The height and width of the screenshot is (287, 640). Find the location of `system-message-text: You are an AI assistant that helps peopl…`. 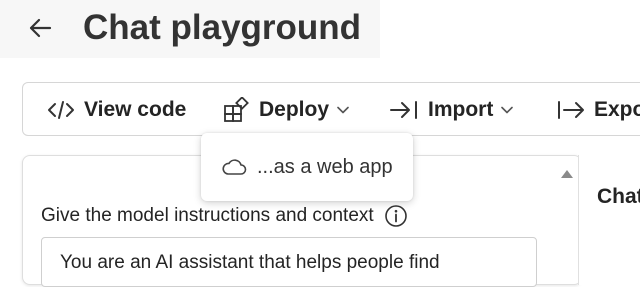

system-message-text: You are an AI assistant that helps peopl… is located at coordinates (250, 262).